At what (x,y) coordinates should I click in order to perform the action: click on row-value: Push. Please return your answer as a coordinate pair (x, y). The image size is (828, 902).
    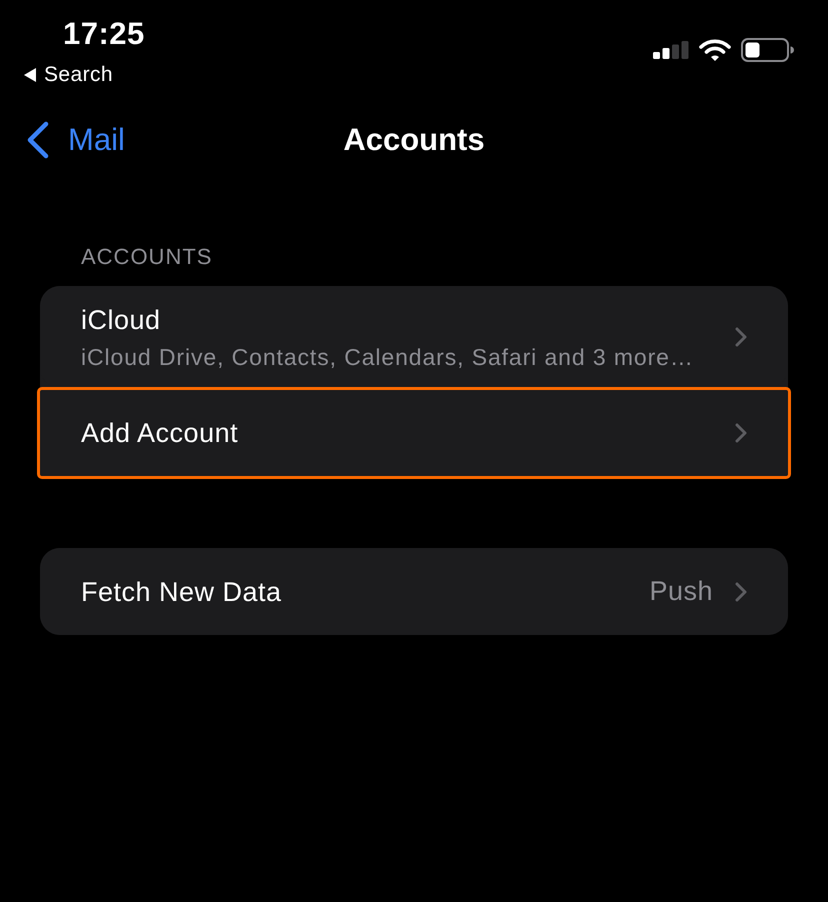
    Looking at the image, I should click on (681, 591).